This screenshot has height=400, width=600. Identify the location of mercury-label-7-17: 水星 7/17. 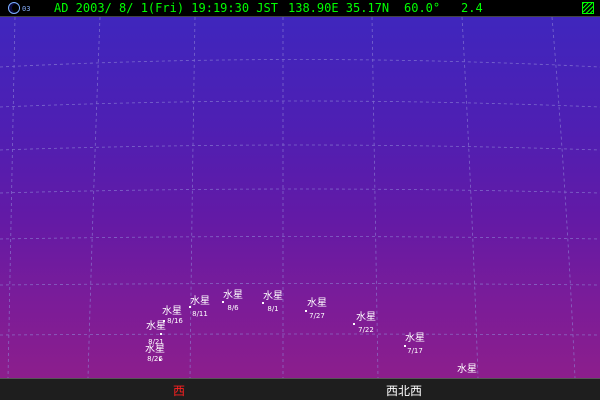
(415, 344).